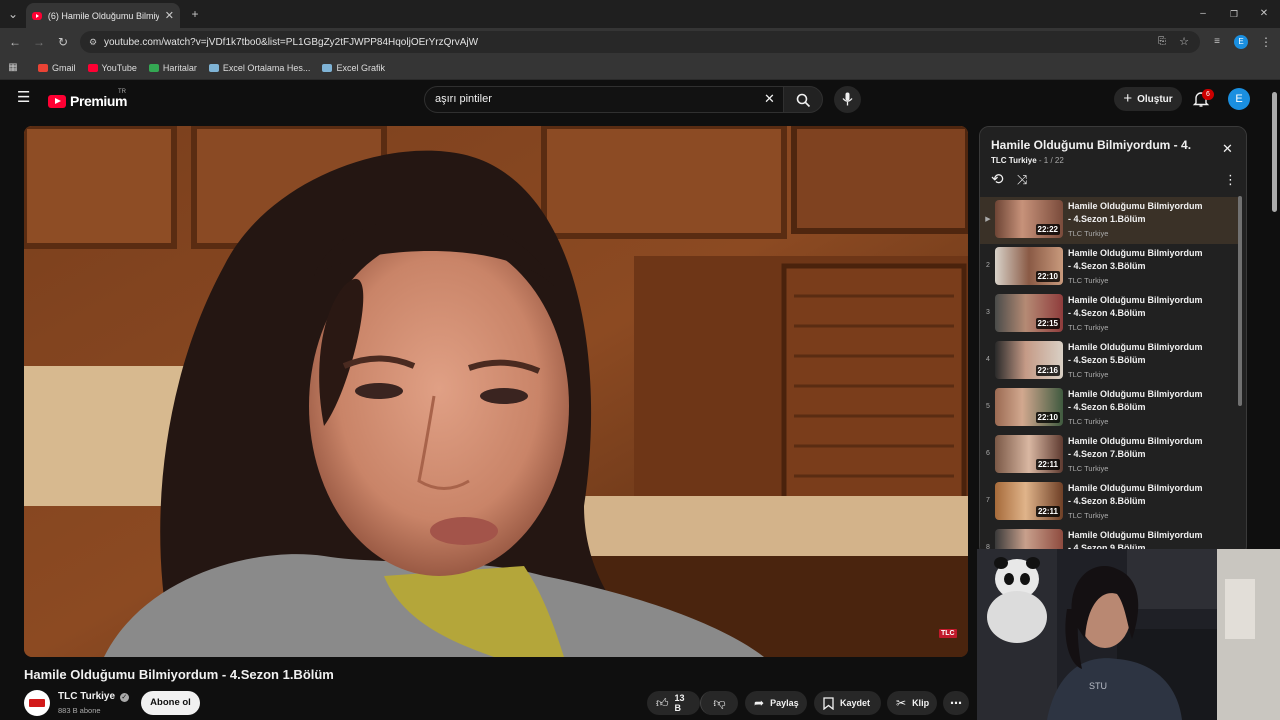 The height and width of the screenshot is (720, 1280). I want to click on page-scrollbar, so click(1274, 152).